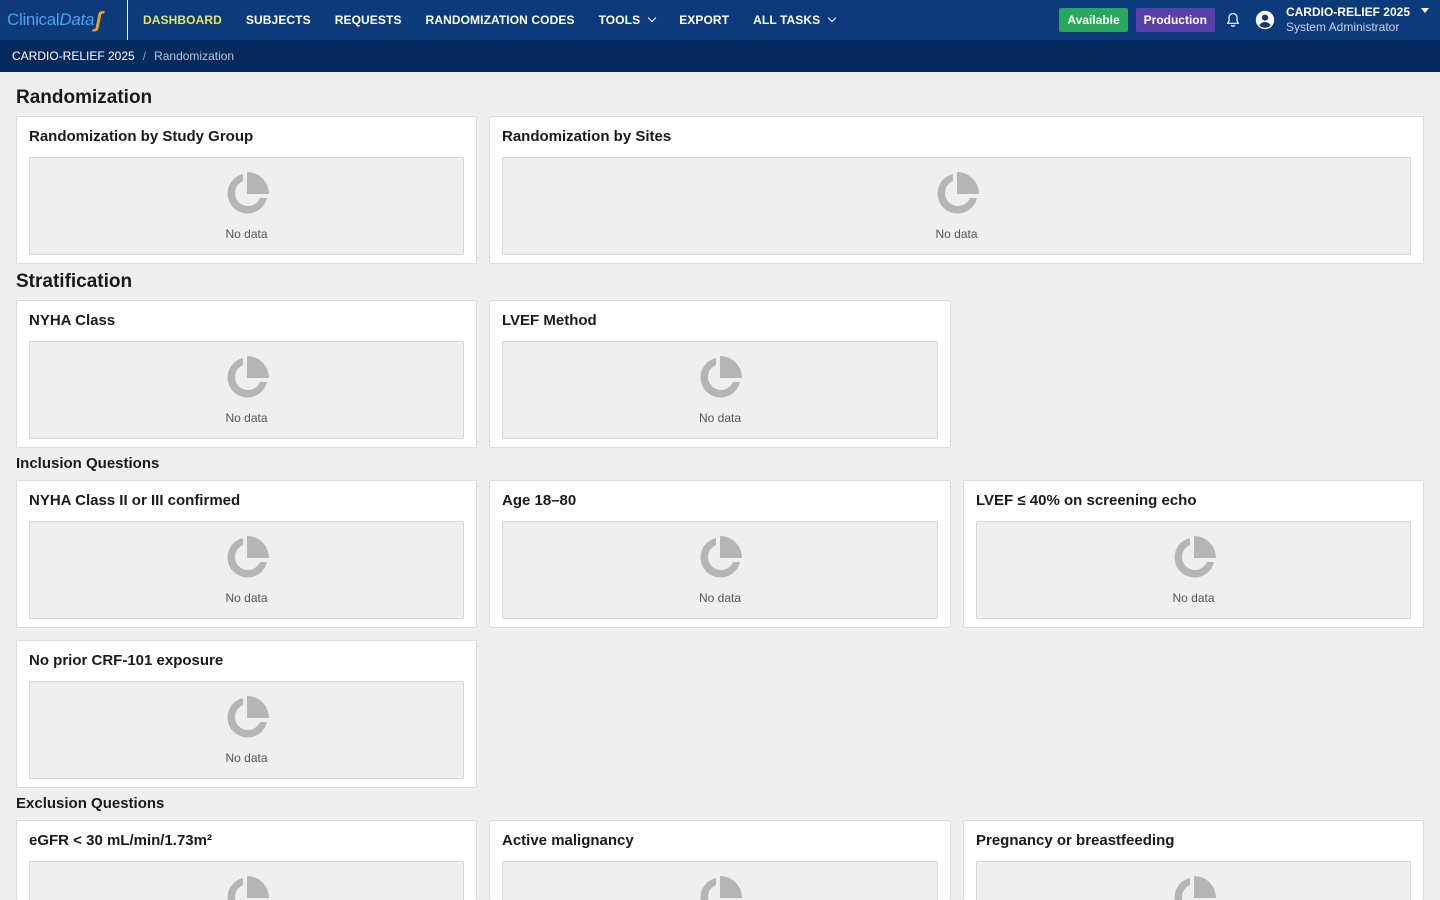 The height and width of the screenshot is (900, 1440). I want to click on user-role: System Administrator, so click(1342, 27).